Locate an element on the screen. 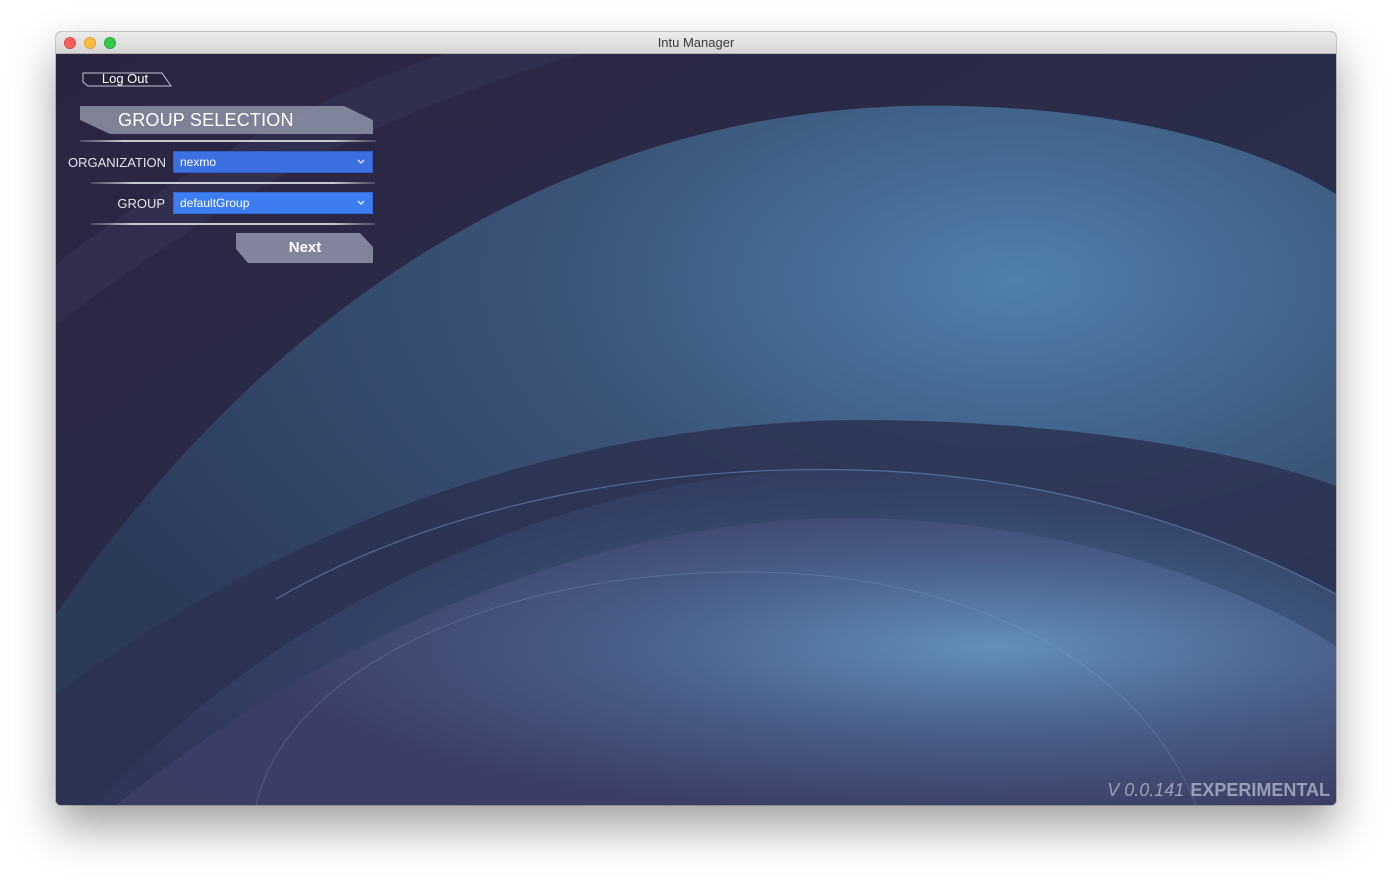 This screenshot has width=1392, height=885. logout-label: Log Out is located at coordinates (125, 78).